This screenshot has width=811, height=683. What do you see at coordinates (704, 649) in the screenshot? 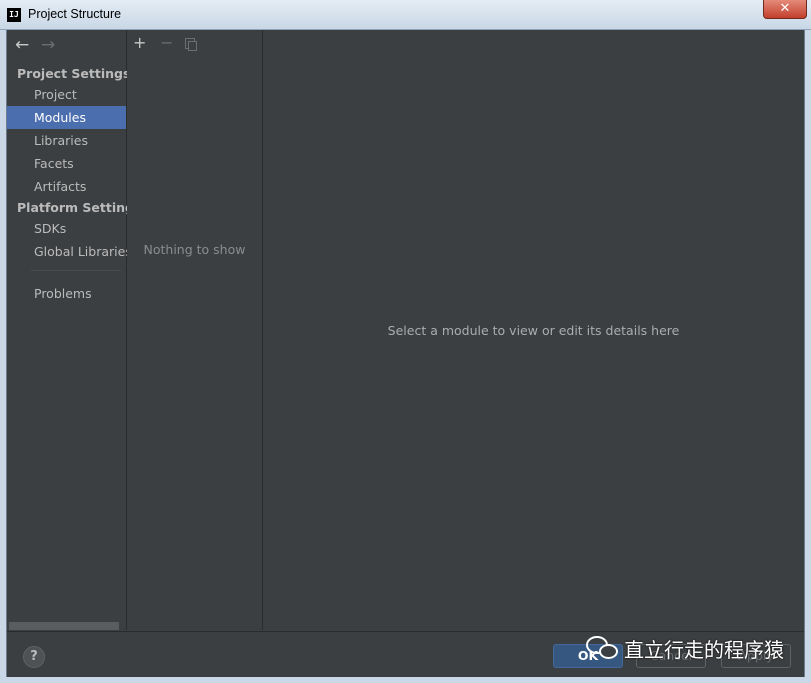
I see `watermark-text: 直立行走的程序猿` at bounding box center [704, 649].